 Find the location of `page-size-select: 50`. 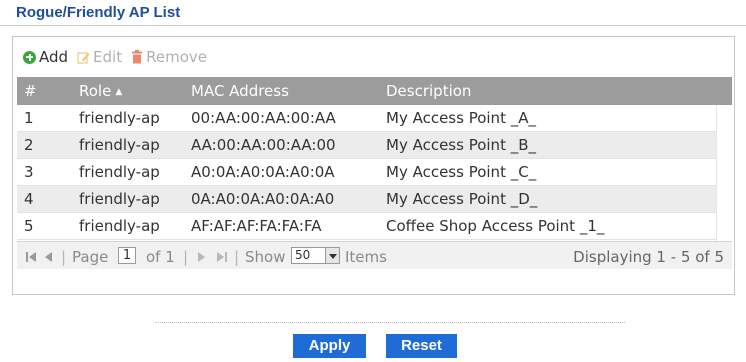

page-size-select: 50 is located at coordinates (308, 255).